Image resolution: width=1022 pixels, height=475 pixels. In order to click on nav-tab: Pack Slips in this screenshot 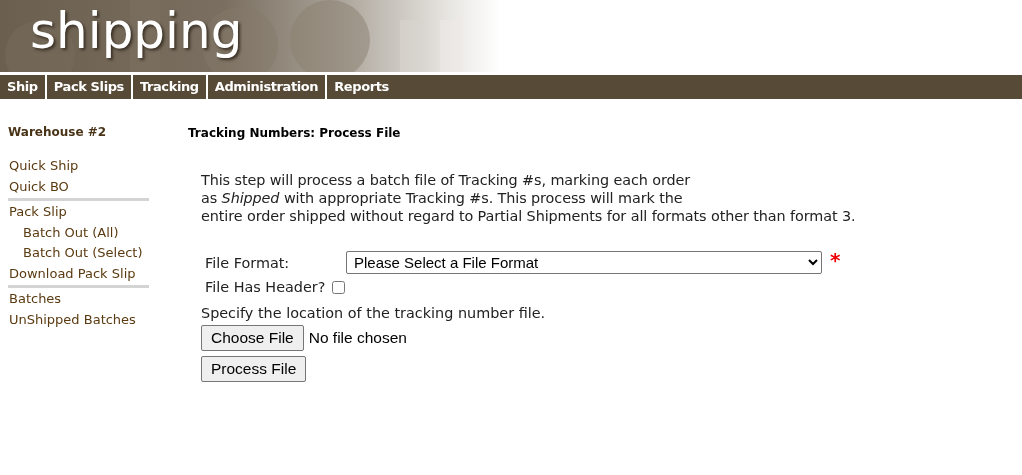, I will do `click(89, 87)`.